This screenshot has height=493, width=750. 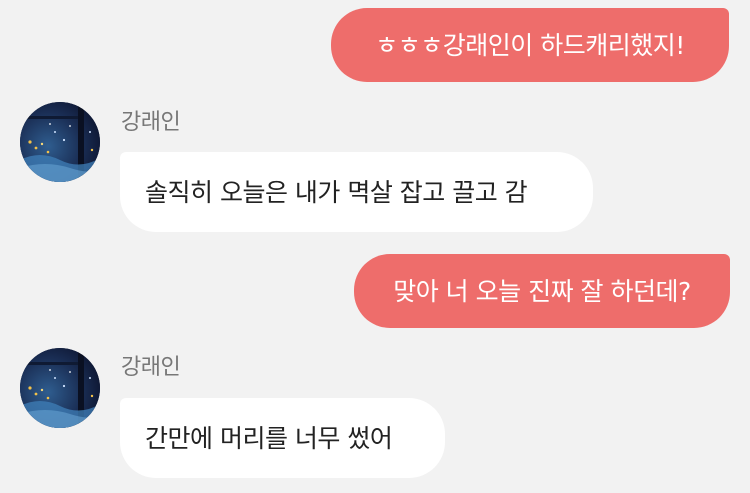 I want to click on message-text: 간만에 머리를 너무 썼어, so click(x=269, y=438).